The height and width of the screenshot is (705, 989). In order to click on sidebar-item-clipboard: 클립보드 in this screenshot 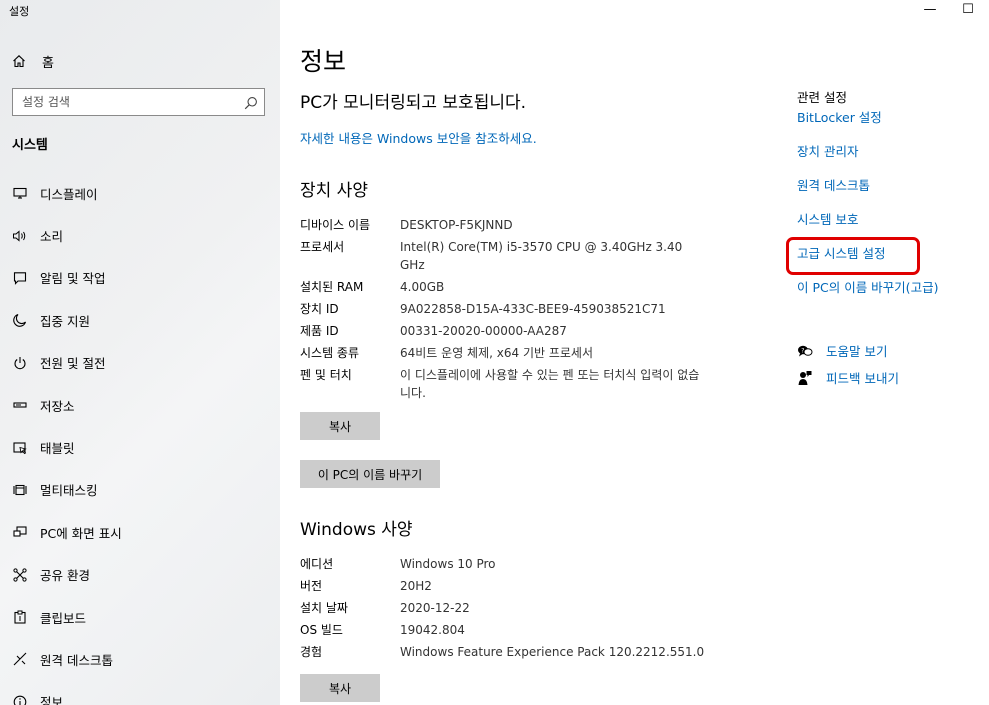, I will do `click(140, 617)`.